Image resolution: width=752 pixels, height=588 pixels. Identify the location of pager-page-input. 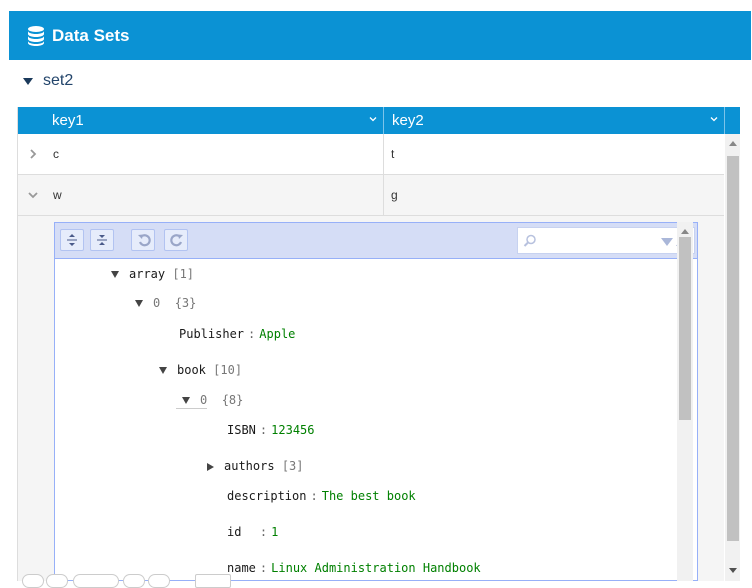
(96, 581).